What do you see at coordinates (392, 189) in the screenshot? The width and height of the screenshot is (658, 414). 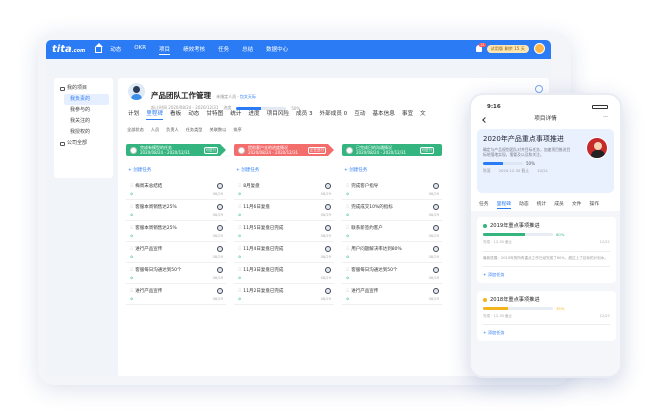 I see `task-card: ⠿ 完成客户指导 ⊘ 08/29` at bounding box center [392, 189].